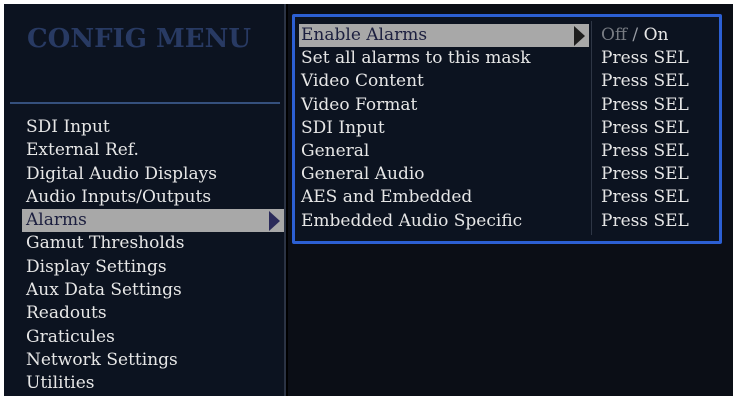 Image resolution: width=735 pixels, height=398 pixels. What do you see at coordinates (343, 127) in the screenshot?
I see `submenu-row-label: SDI Input` at bounding box center [343, 127].